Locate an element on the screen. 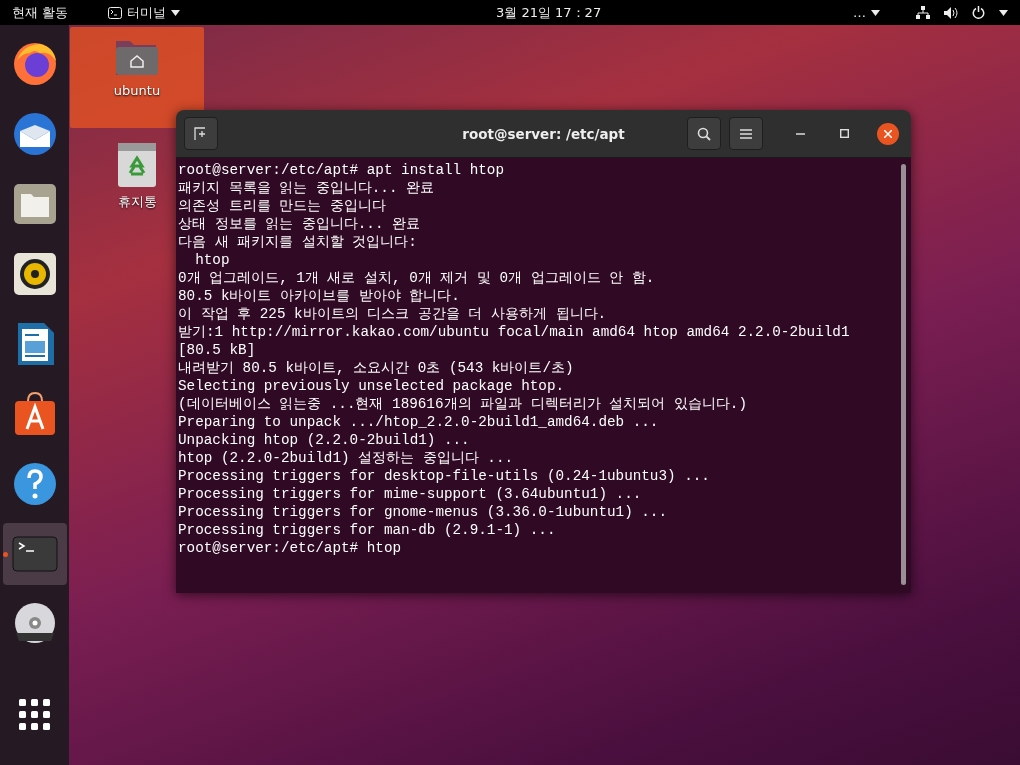 The image size is (1020, 765). desktop-icon: ubuntu is located at coordinates (137, 77).